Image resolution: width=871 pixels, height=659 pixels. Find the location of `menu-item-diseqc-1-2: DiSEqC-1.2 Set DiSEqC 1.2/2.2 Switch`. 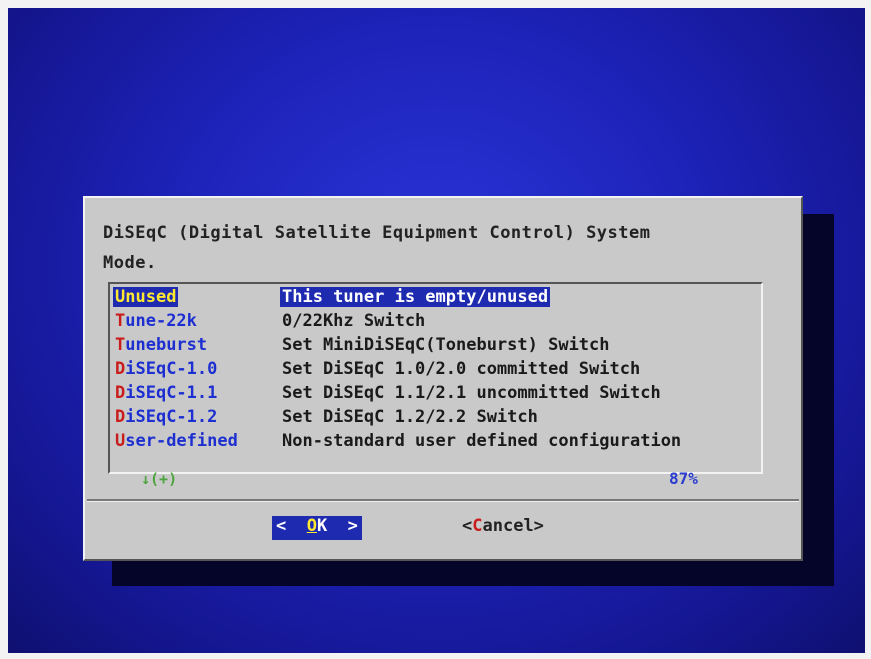

menu-item-diseqc-1-2: DiSEqC-1.2 Set DiSEqC 1.2/2.2 Switch is located at coordinates (324, 419).